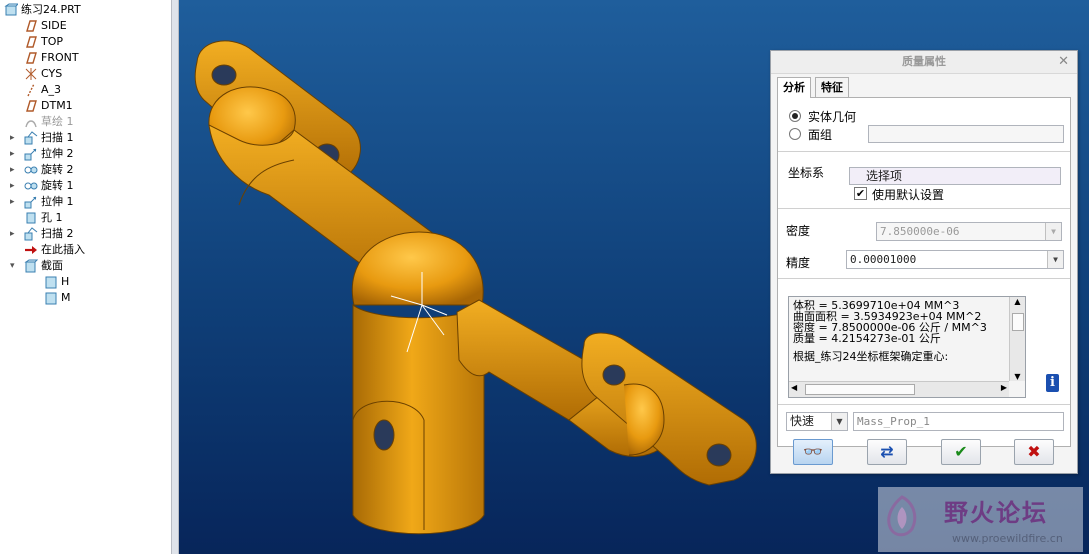  Describe the element at coordinates (42, 138) in the screenshot. I see `tree-item: ▸ 扫描 1` at that location.